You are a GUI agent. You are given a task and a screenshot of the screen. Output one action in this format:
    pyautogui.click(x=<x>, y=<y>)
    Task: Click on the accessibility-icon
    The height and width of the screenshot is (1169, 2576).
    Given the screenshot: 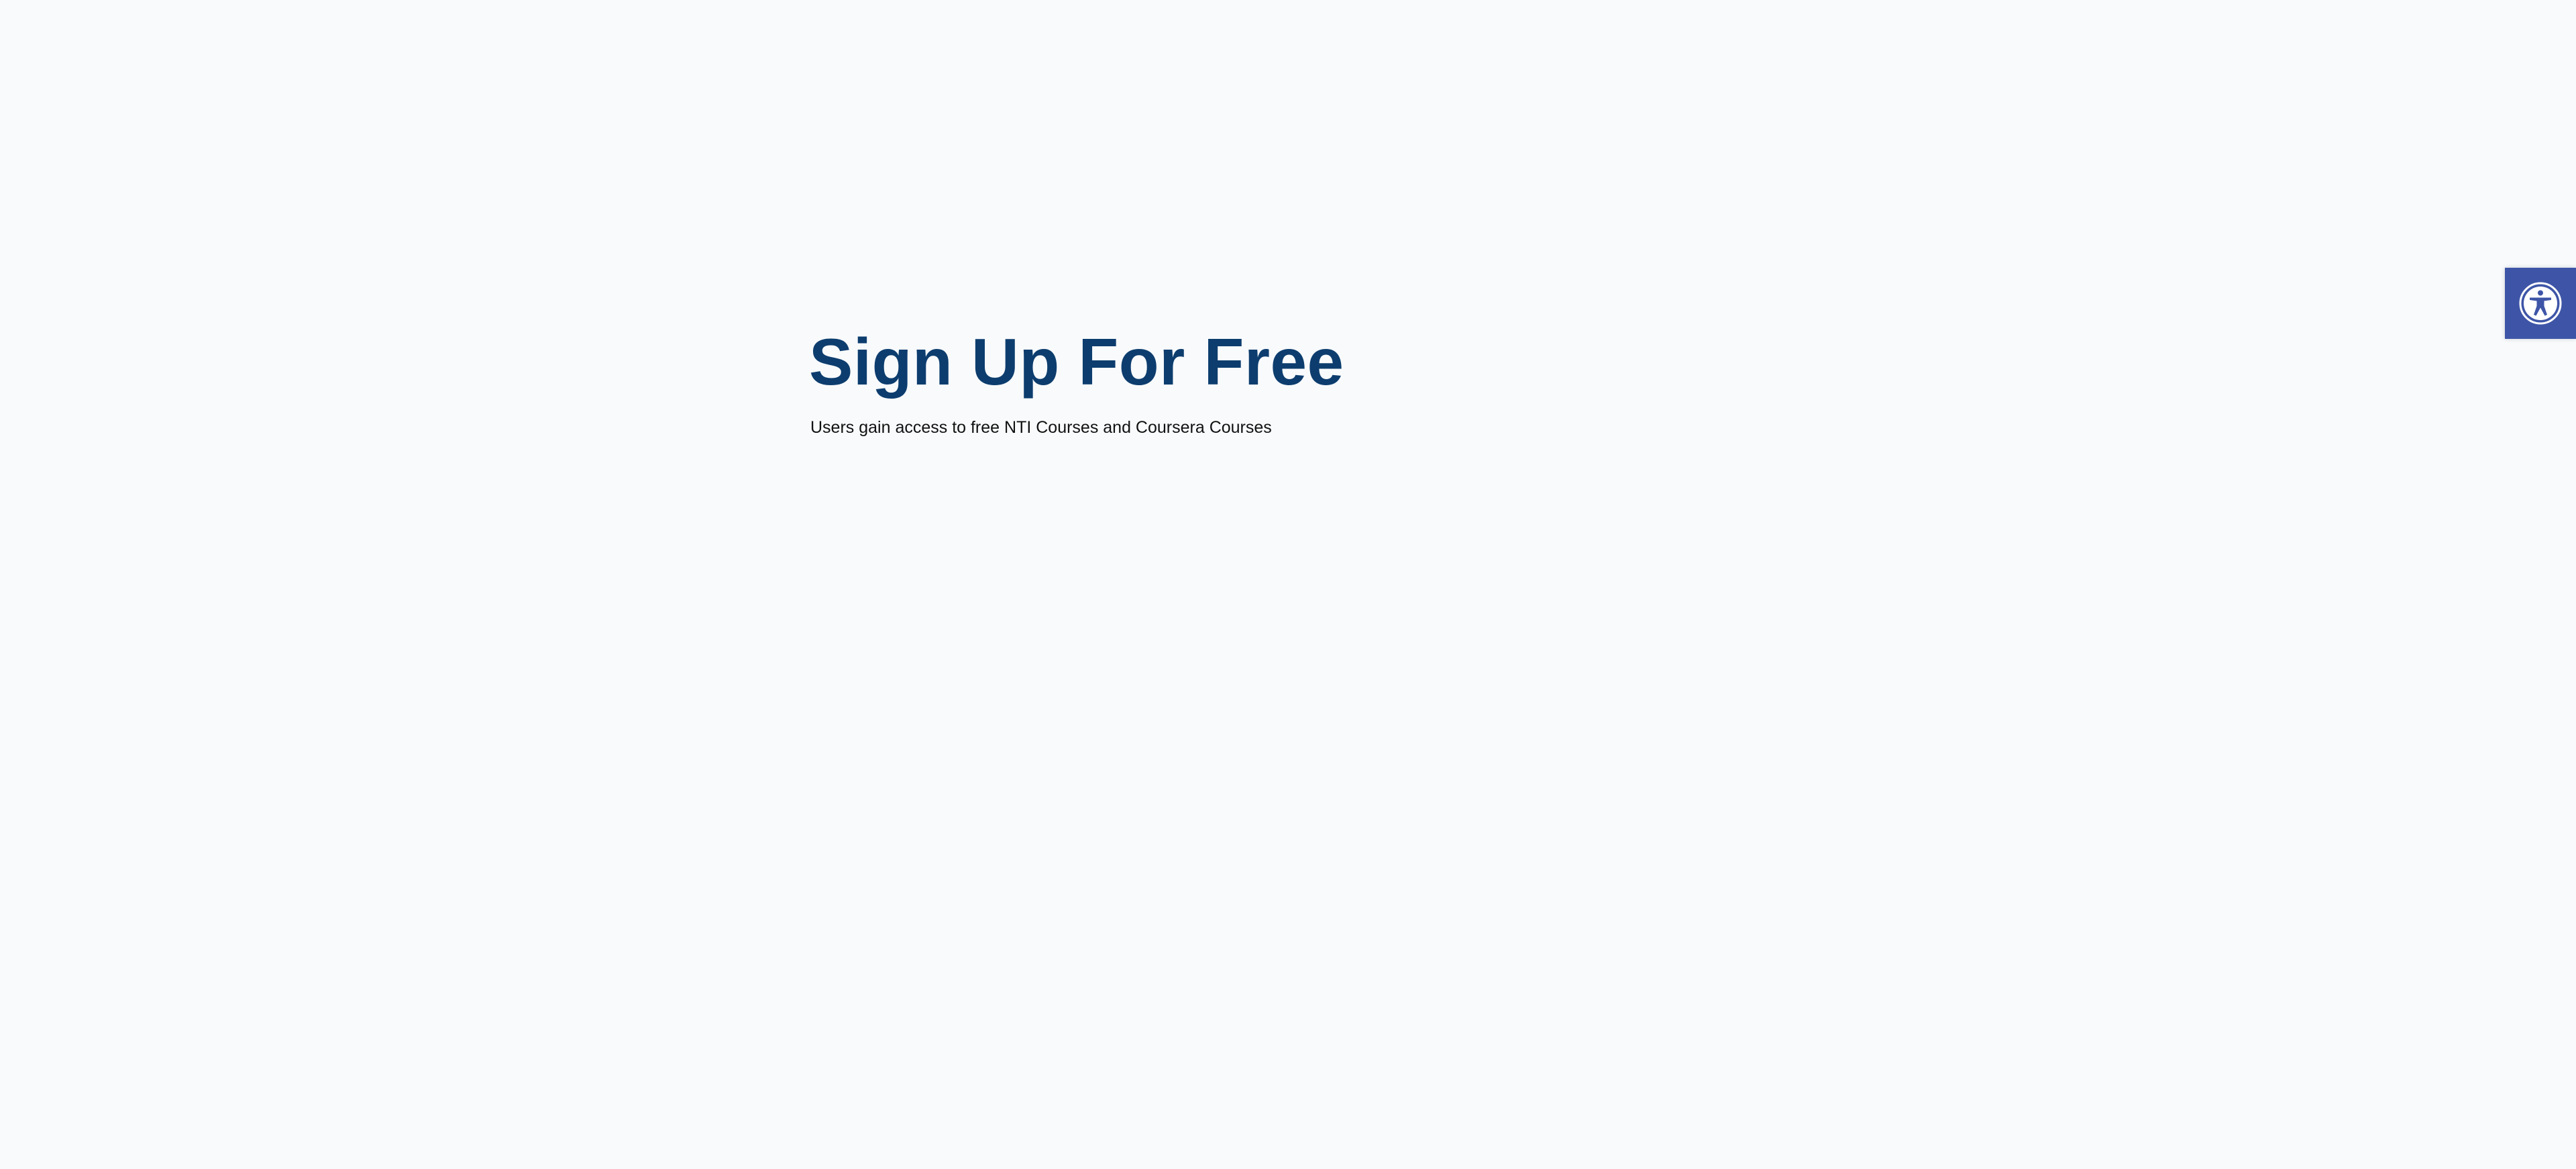 What is the action you would take?
    pyautogui.click(x=2540, y=303)
    